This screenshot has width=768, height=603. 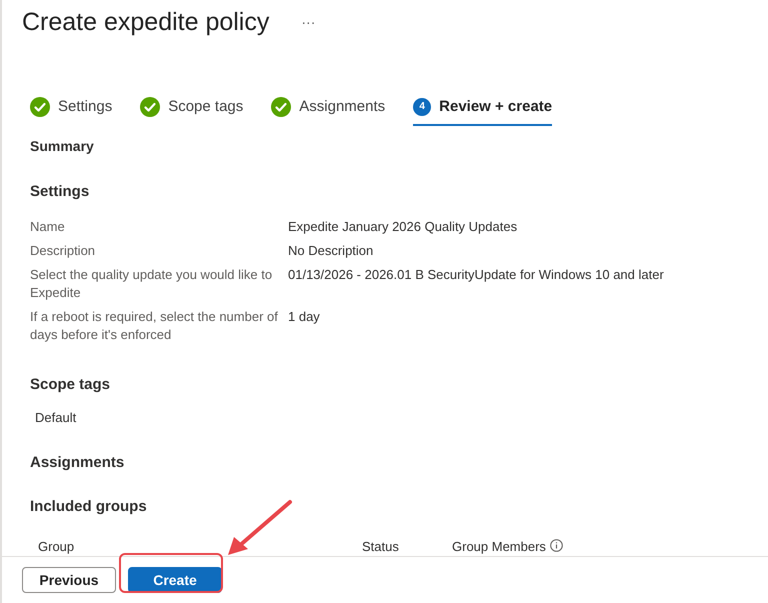 I want to click on field-label: Description, so click(x=63, y=251).